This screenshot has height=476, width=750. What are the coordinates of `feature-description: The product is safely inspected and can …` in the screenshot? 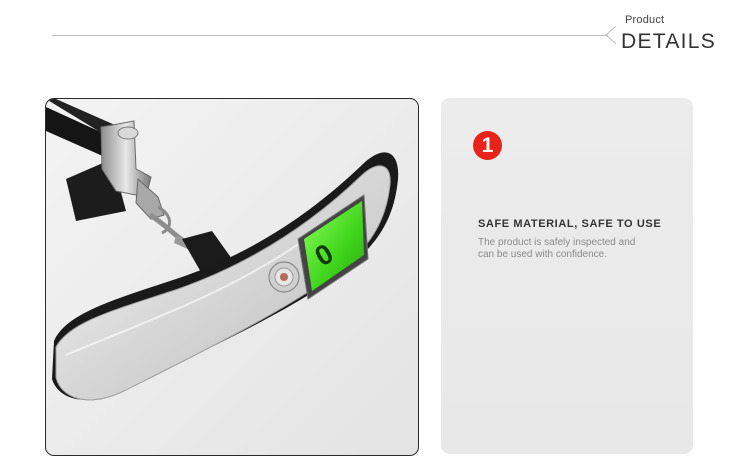 It's located at (557, 248).